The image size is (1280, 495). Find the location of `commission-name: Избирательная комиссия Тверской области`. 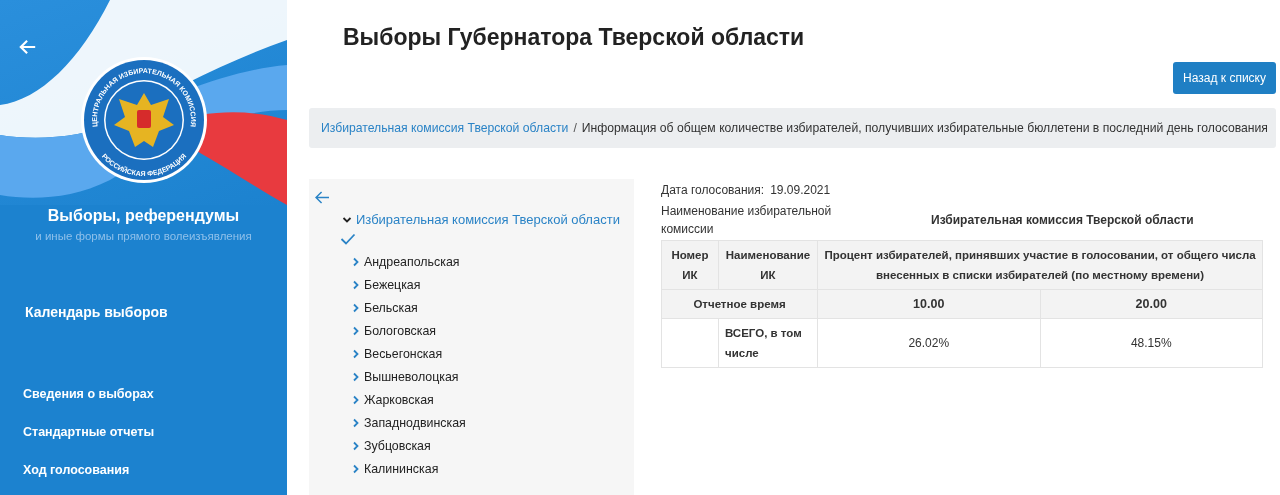

commission-name: Избирательная комиссия Тверской области is located at coordinates (1062, 220).